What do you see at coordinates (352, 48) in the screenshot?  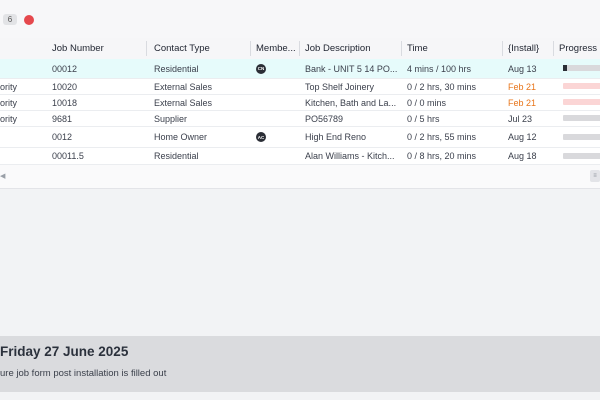 I see `column-header-job-description: Job Description` at bounding box center [352, 48].